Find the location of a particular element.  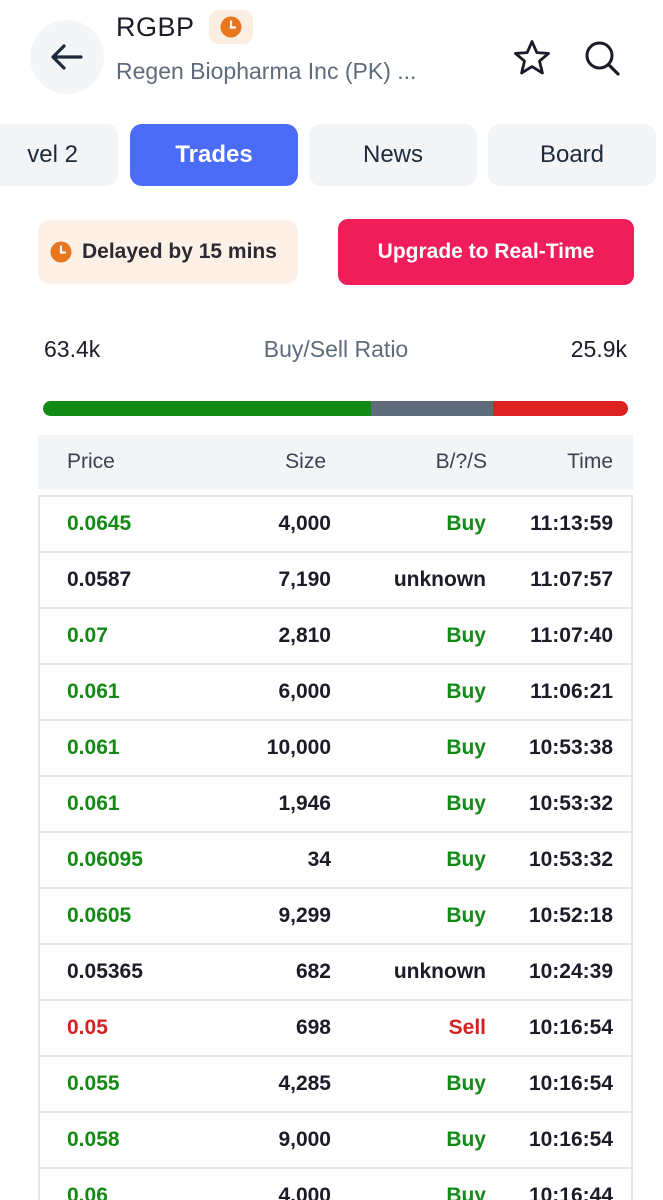

search-icon is located at coordinates (602, 58).